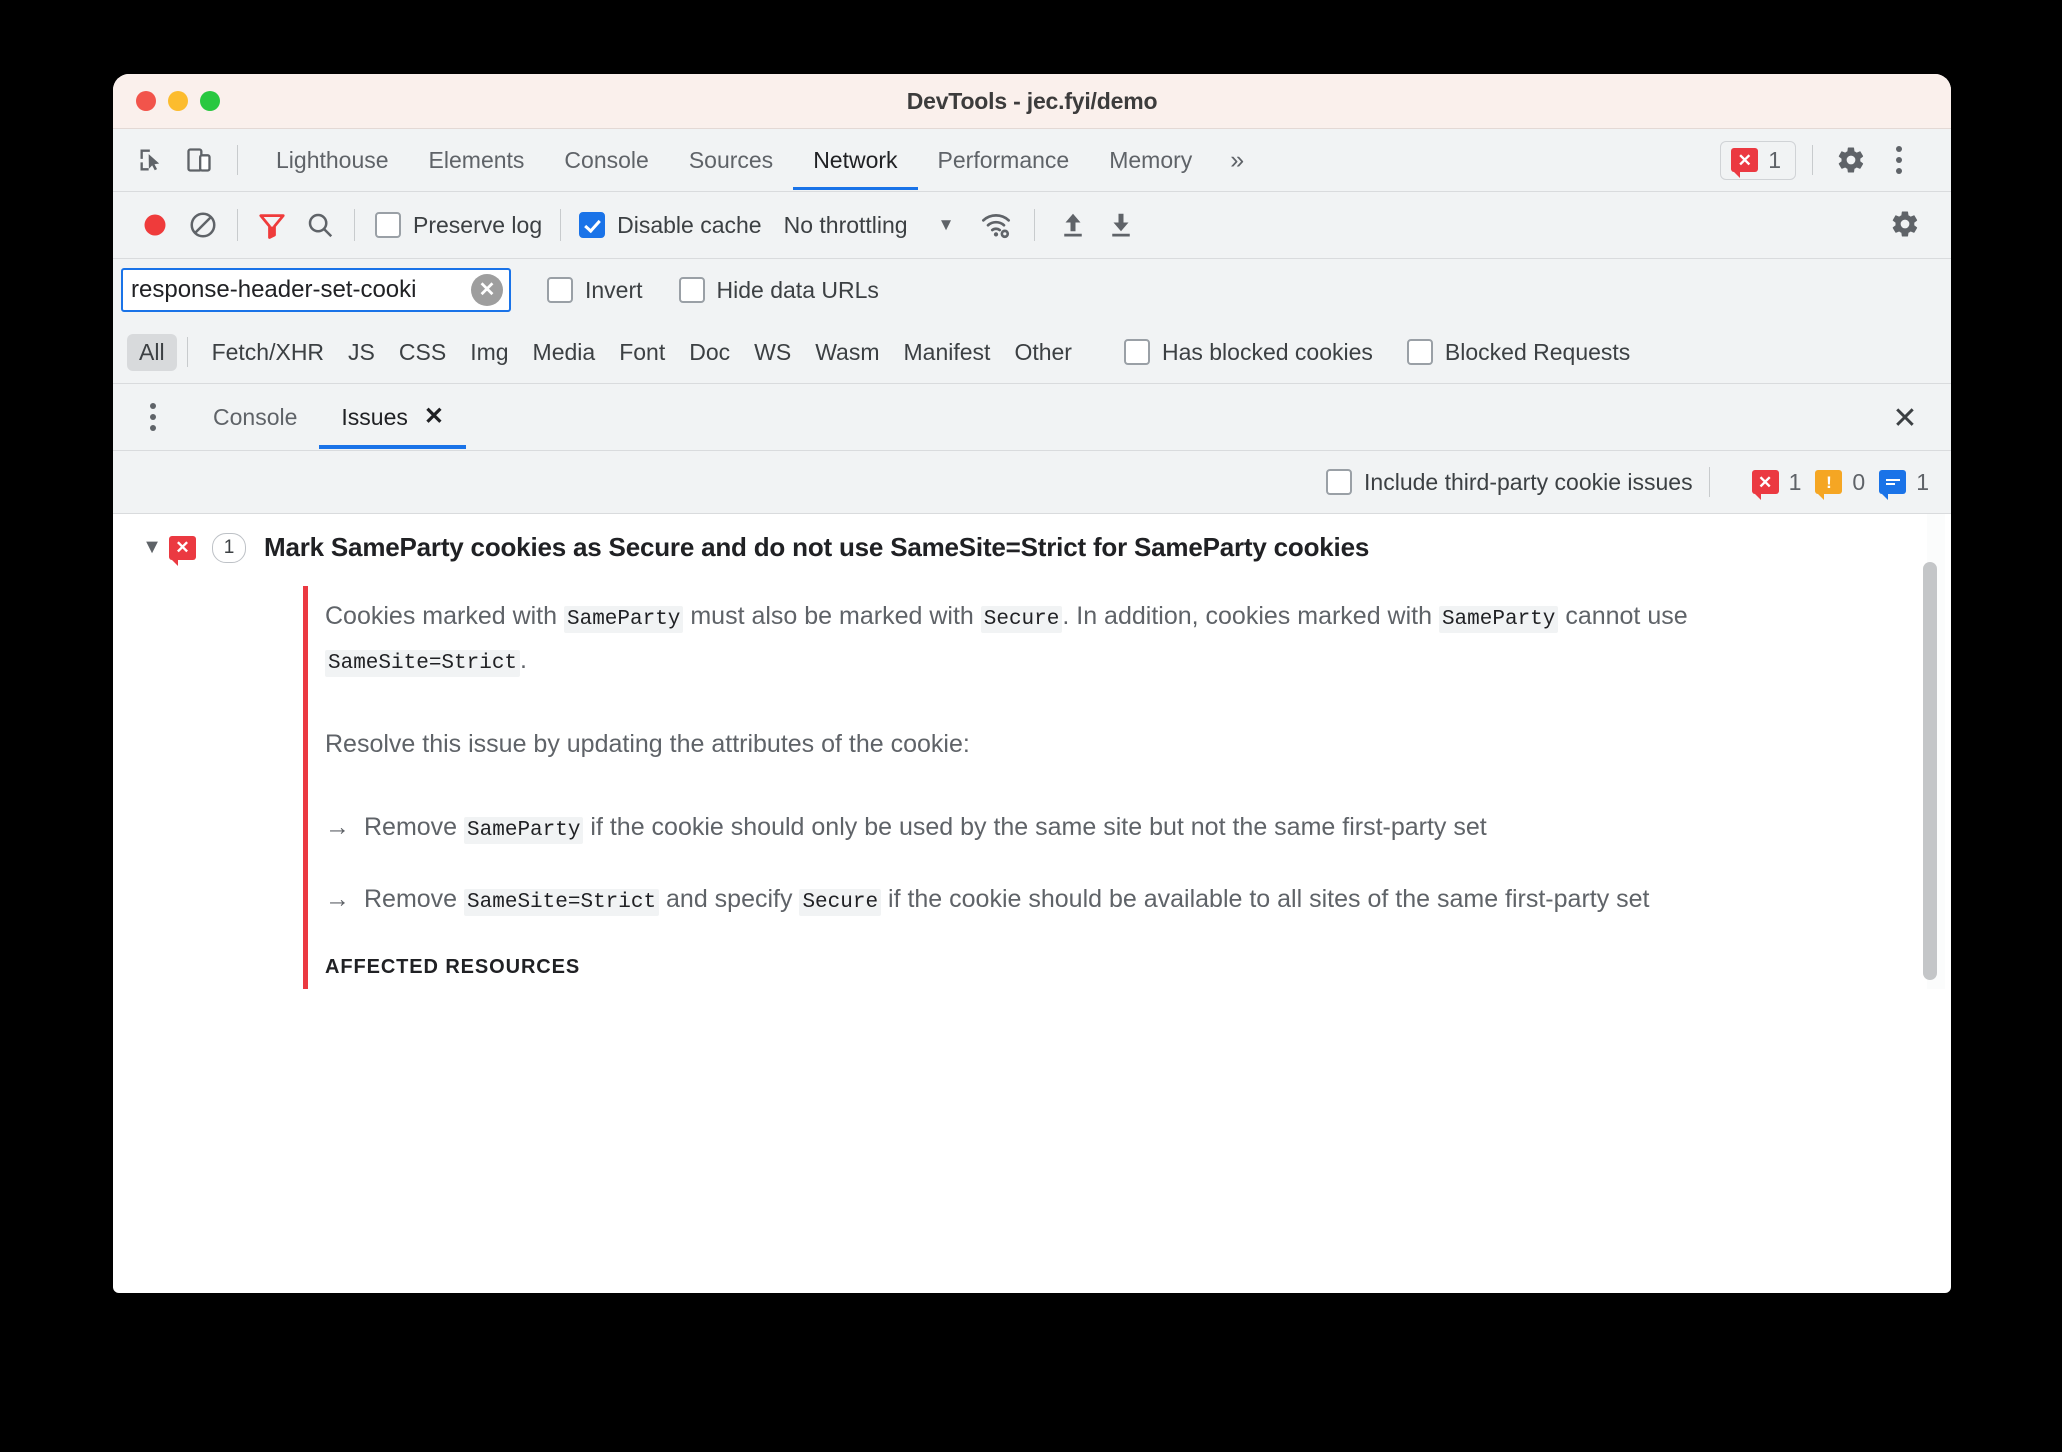 The width and height of the screenshot is (2062, 1452). What do you see at coordinates (1859, 481) in the screenshot?
I see `warning-counter-value: 0` at bounding box center [1859, 481].